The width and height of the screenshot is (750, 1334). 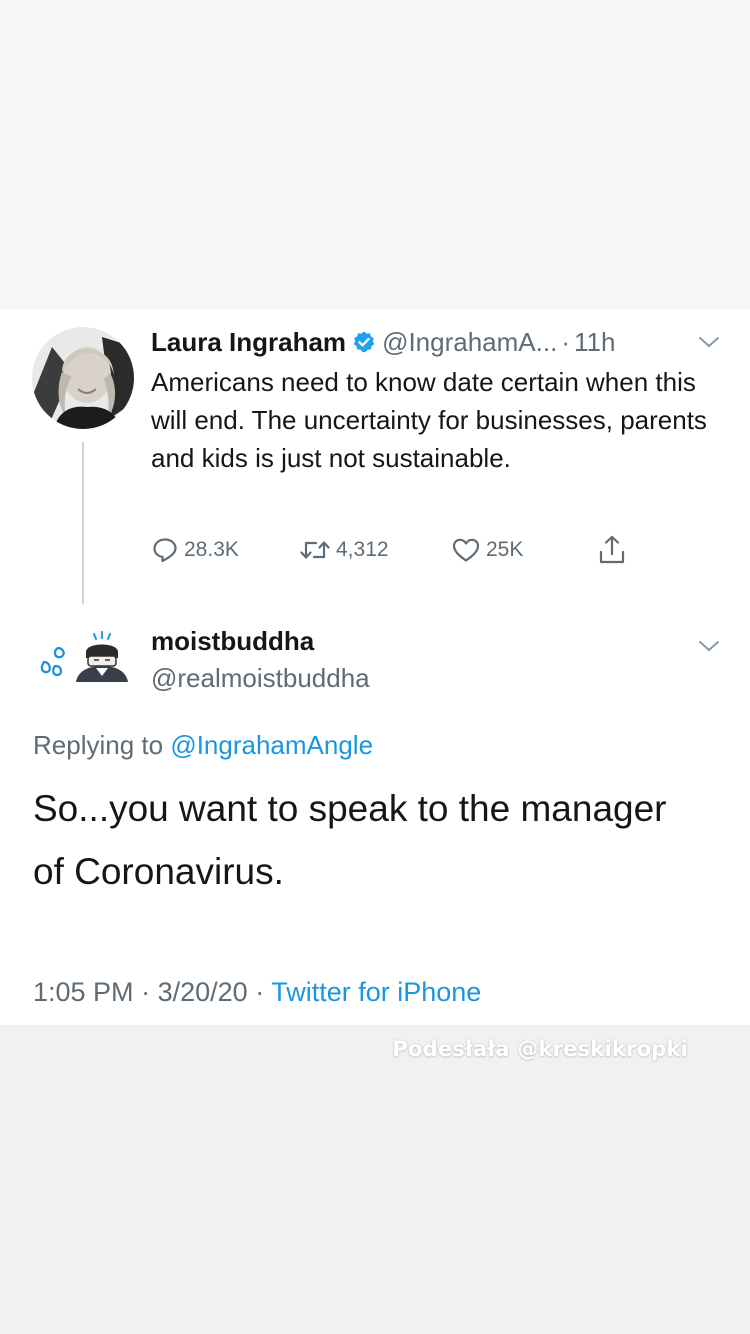 I want to click on replying-to-mention: @IngrahamAngle, so click(x=271, y=745).